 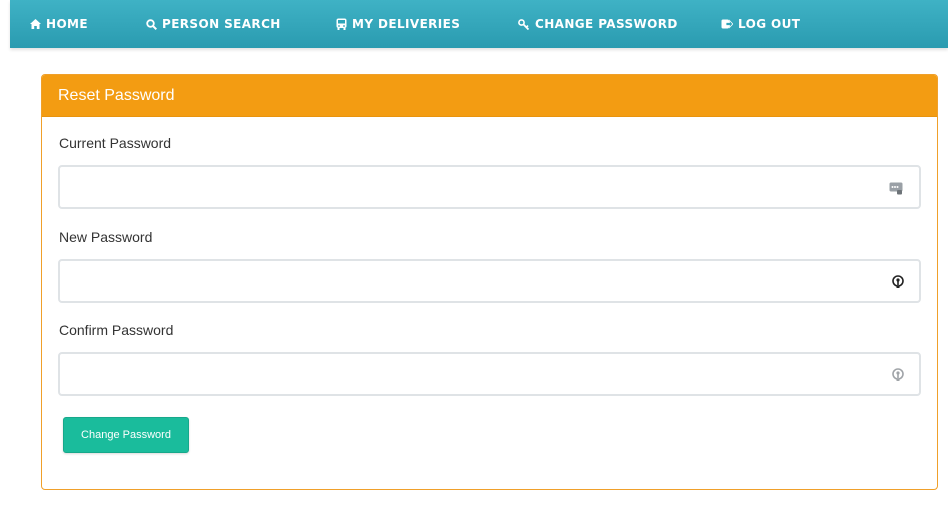 What do you see at coordinates (489, 374) in the screenshot?
I see `confirm-password-input` at bounding box center [489, 374].